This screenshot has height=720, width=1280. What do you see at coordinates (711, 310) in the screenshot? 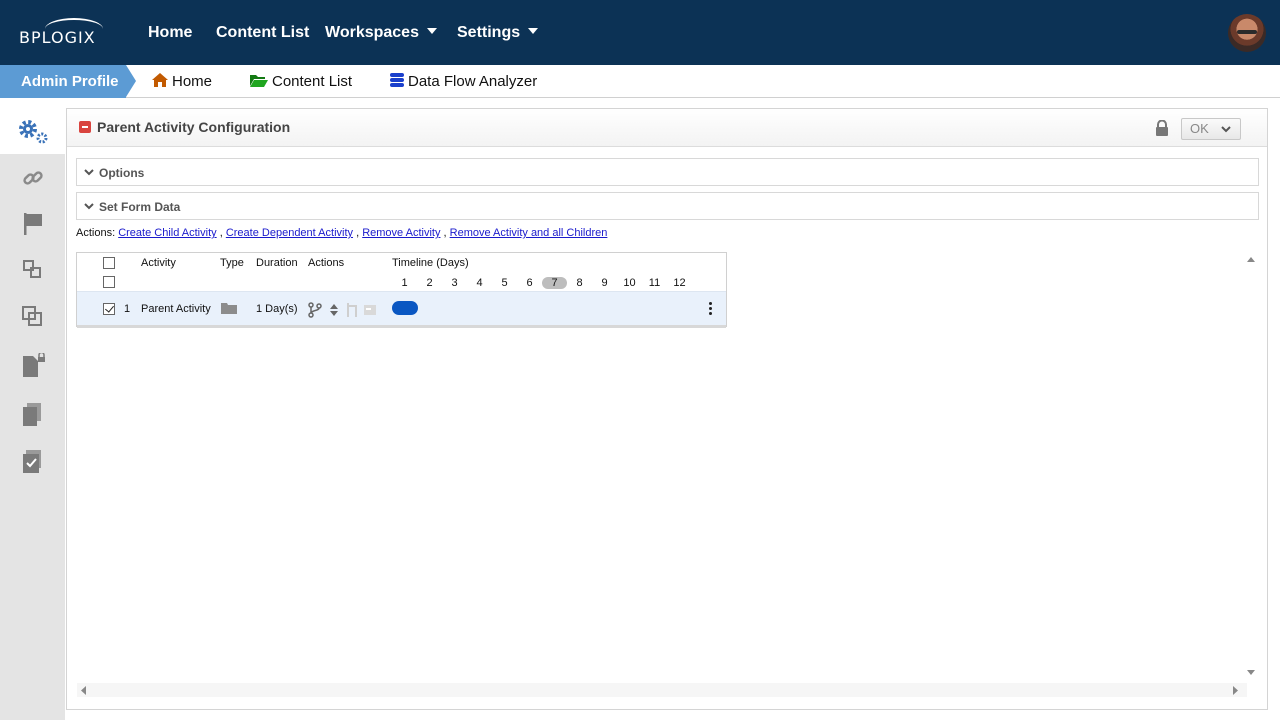
I see `row-menu-icon` at bounding box center [711, 310].